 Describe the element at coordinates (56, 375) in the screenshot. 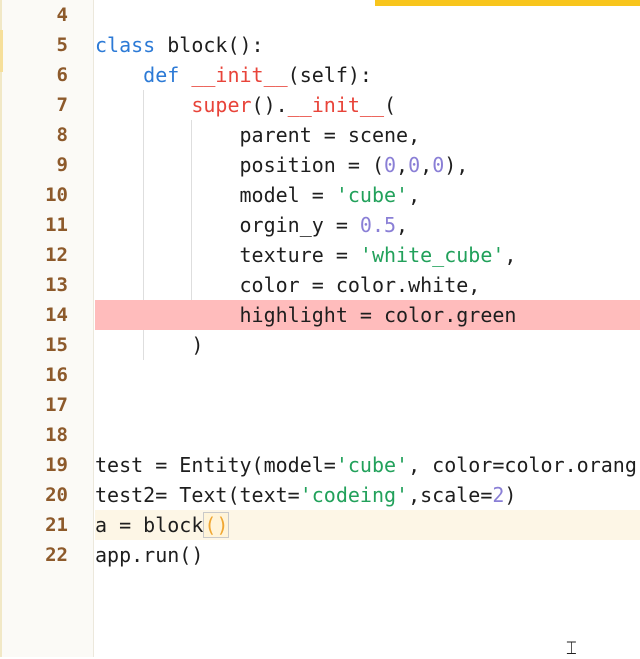

I see `line-number: 16` at that location.